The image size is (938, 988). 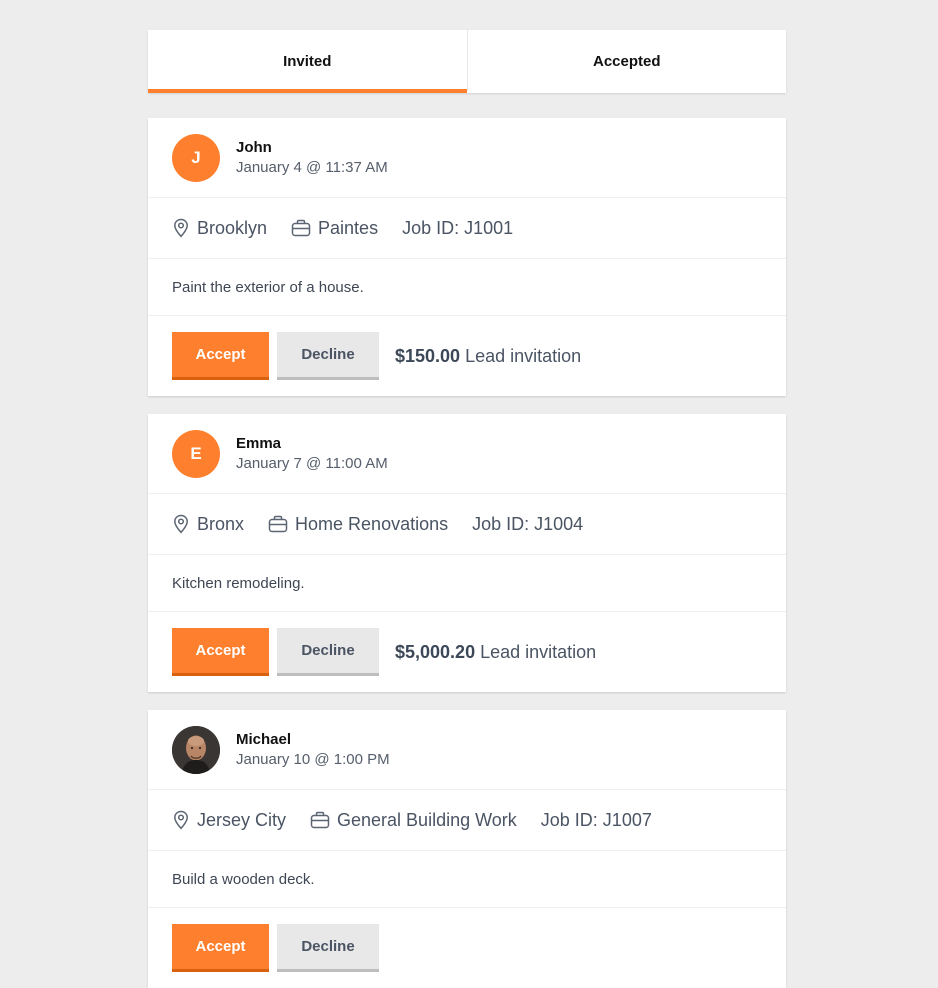 I want to click on lead-meta: Emma January 7 @ 11:00 AM, so click(x=312, y=454).